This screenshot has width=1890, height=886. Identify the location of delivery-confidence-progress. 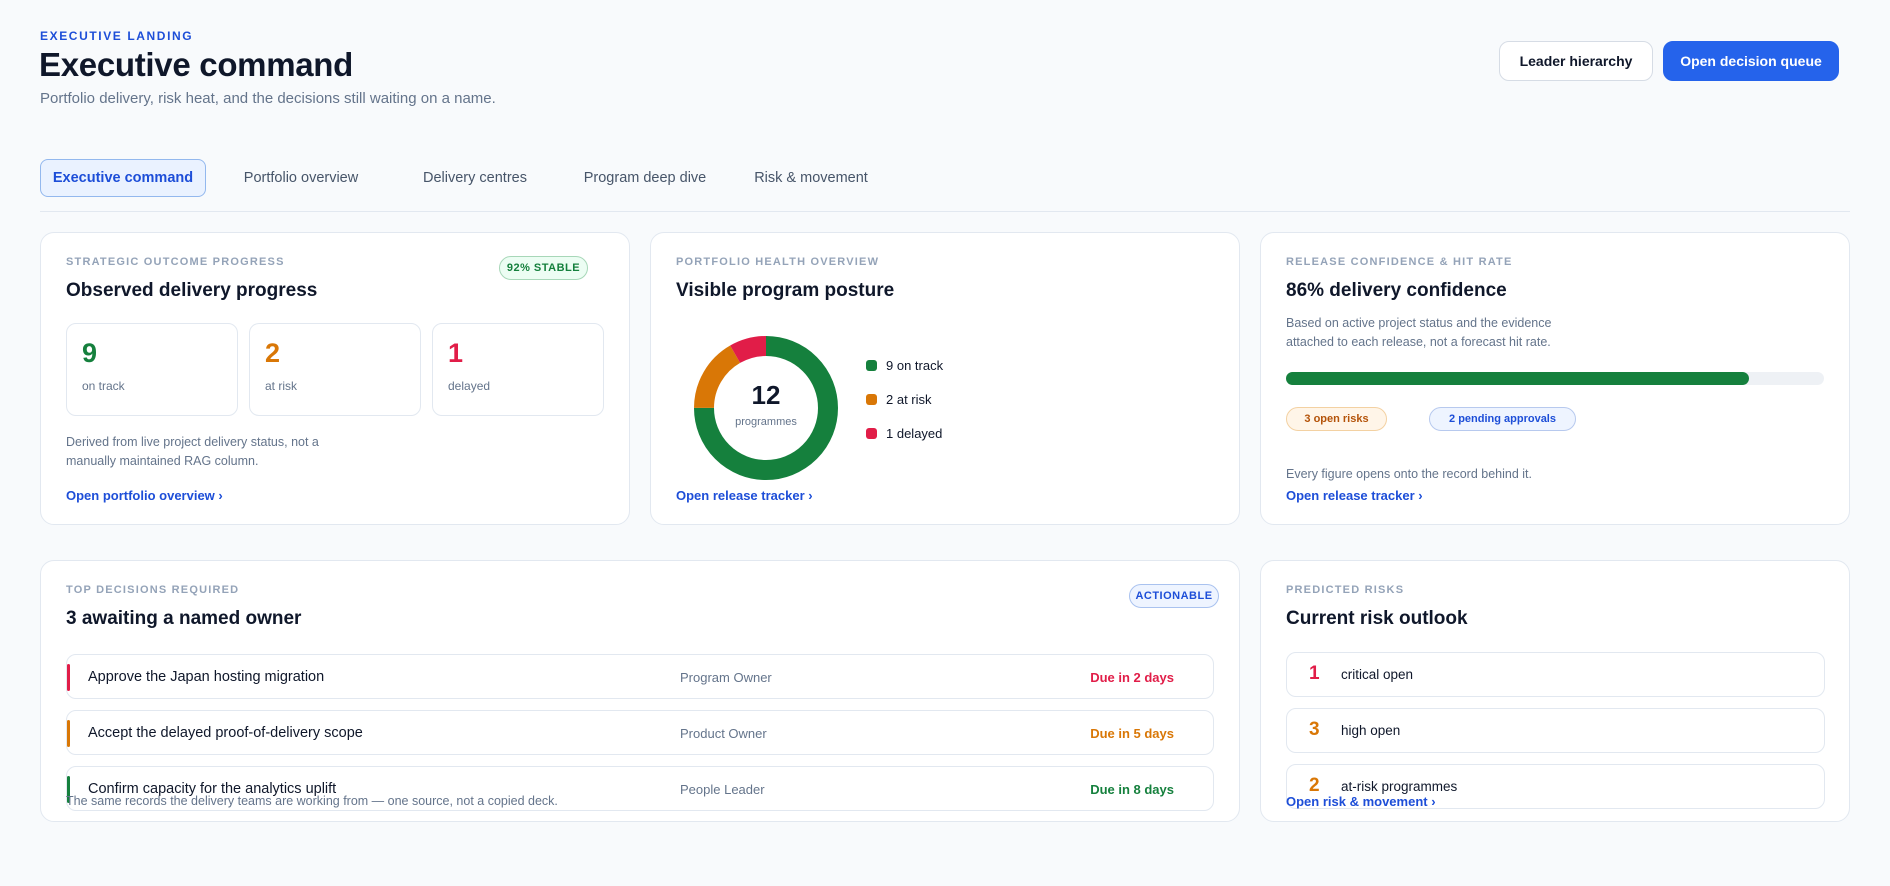
(1555, 378).